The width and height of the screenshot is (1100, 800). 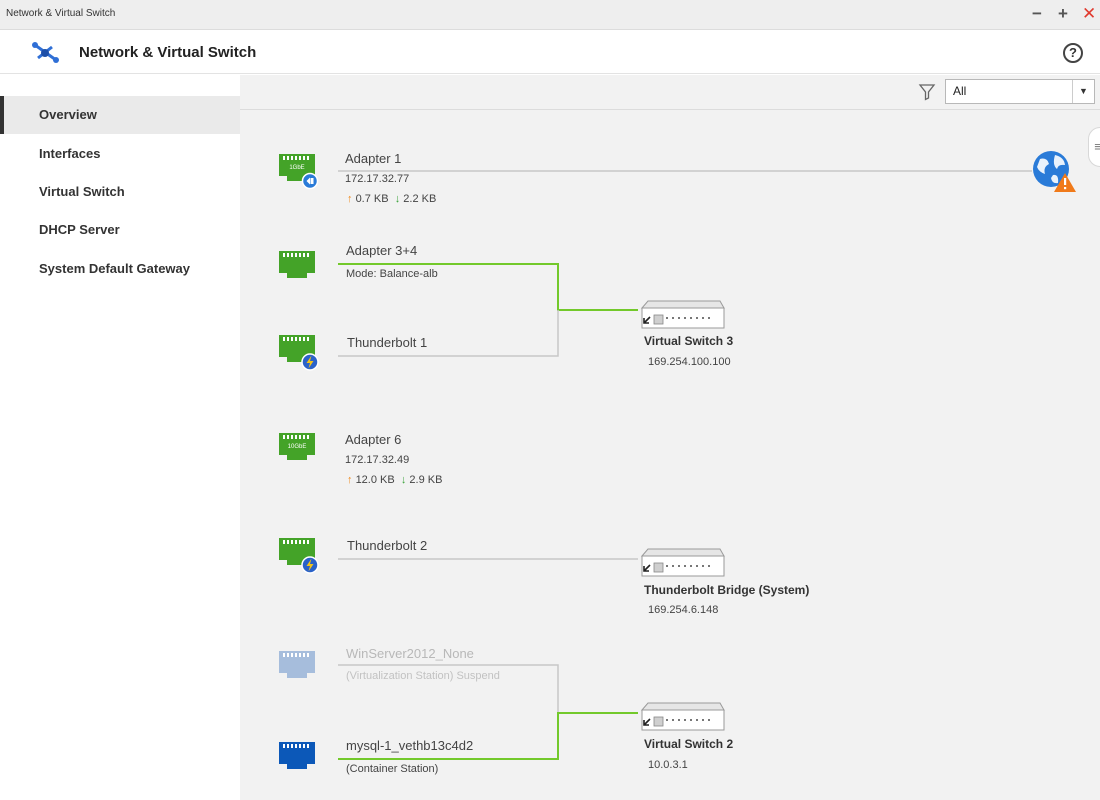 I want to click on filter-icon, so click(x=927, y=92).